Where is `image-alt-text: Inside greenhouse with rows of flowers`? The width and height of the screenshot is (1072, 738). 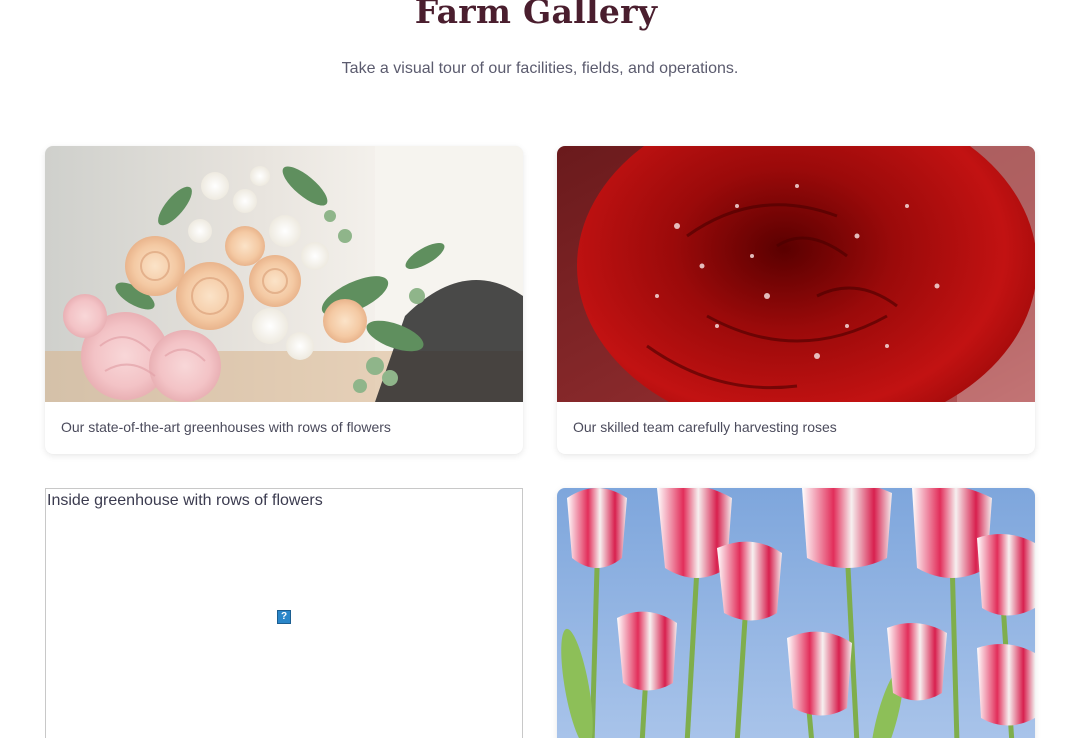
image-alt-text: Inside greenhouse with rows of flowers is located at coordinates (185, 500).